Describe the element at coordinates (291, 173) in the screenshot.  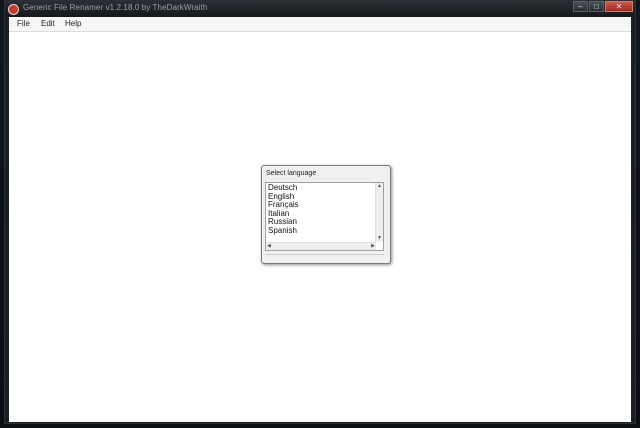
I see `dialog-title: Select language` at that location.